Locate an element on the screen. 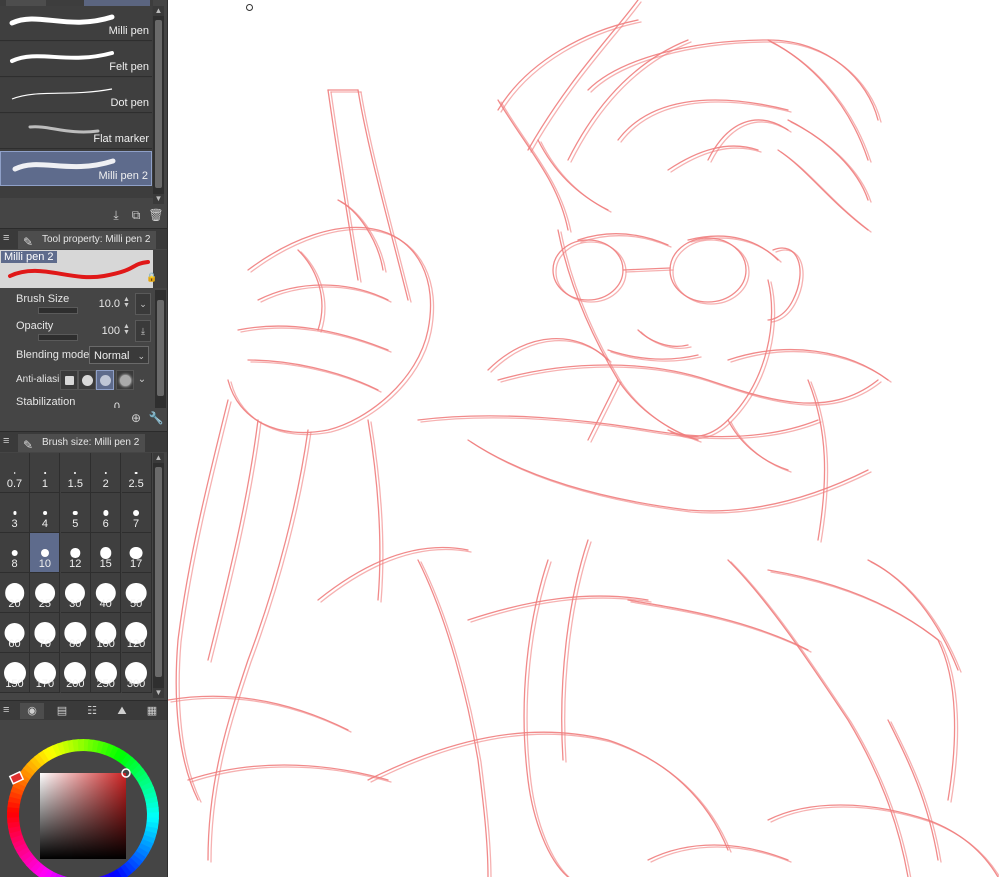 This screenshot has height=877, width=999. brush-size-cell: 7 is located at coordinates (136, 513).